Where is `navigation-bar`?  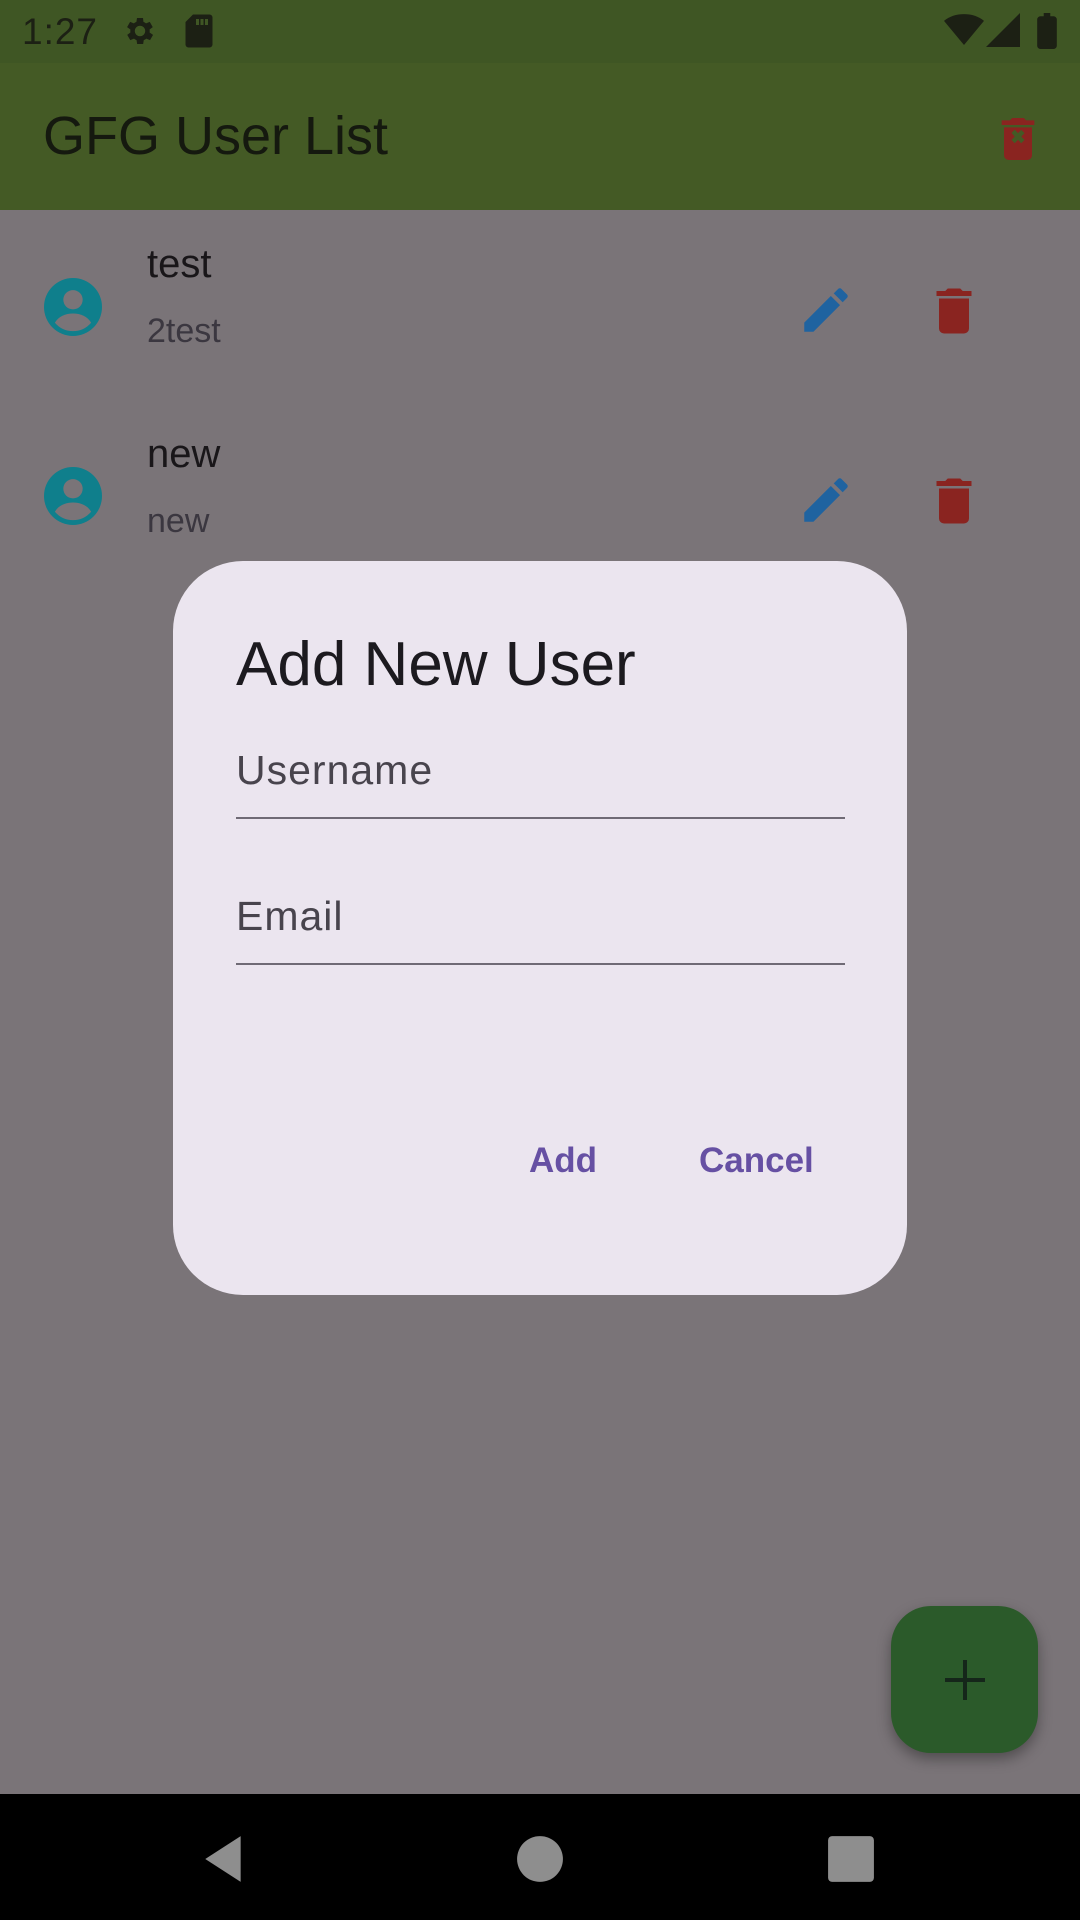
navigation-bar is located at coordinates (540, 1857).